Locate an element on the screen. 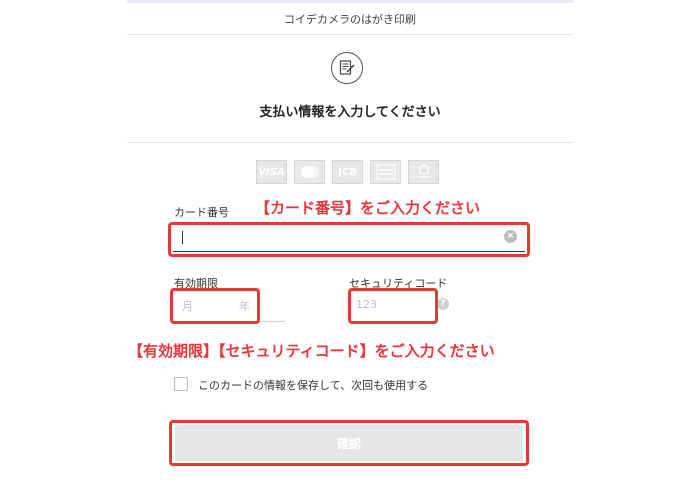 The image size is (700, 500). diners-logo is located at coordinates (423, 172).